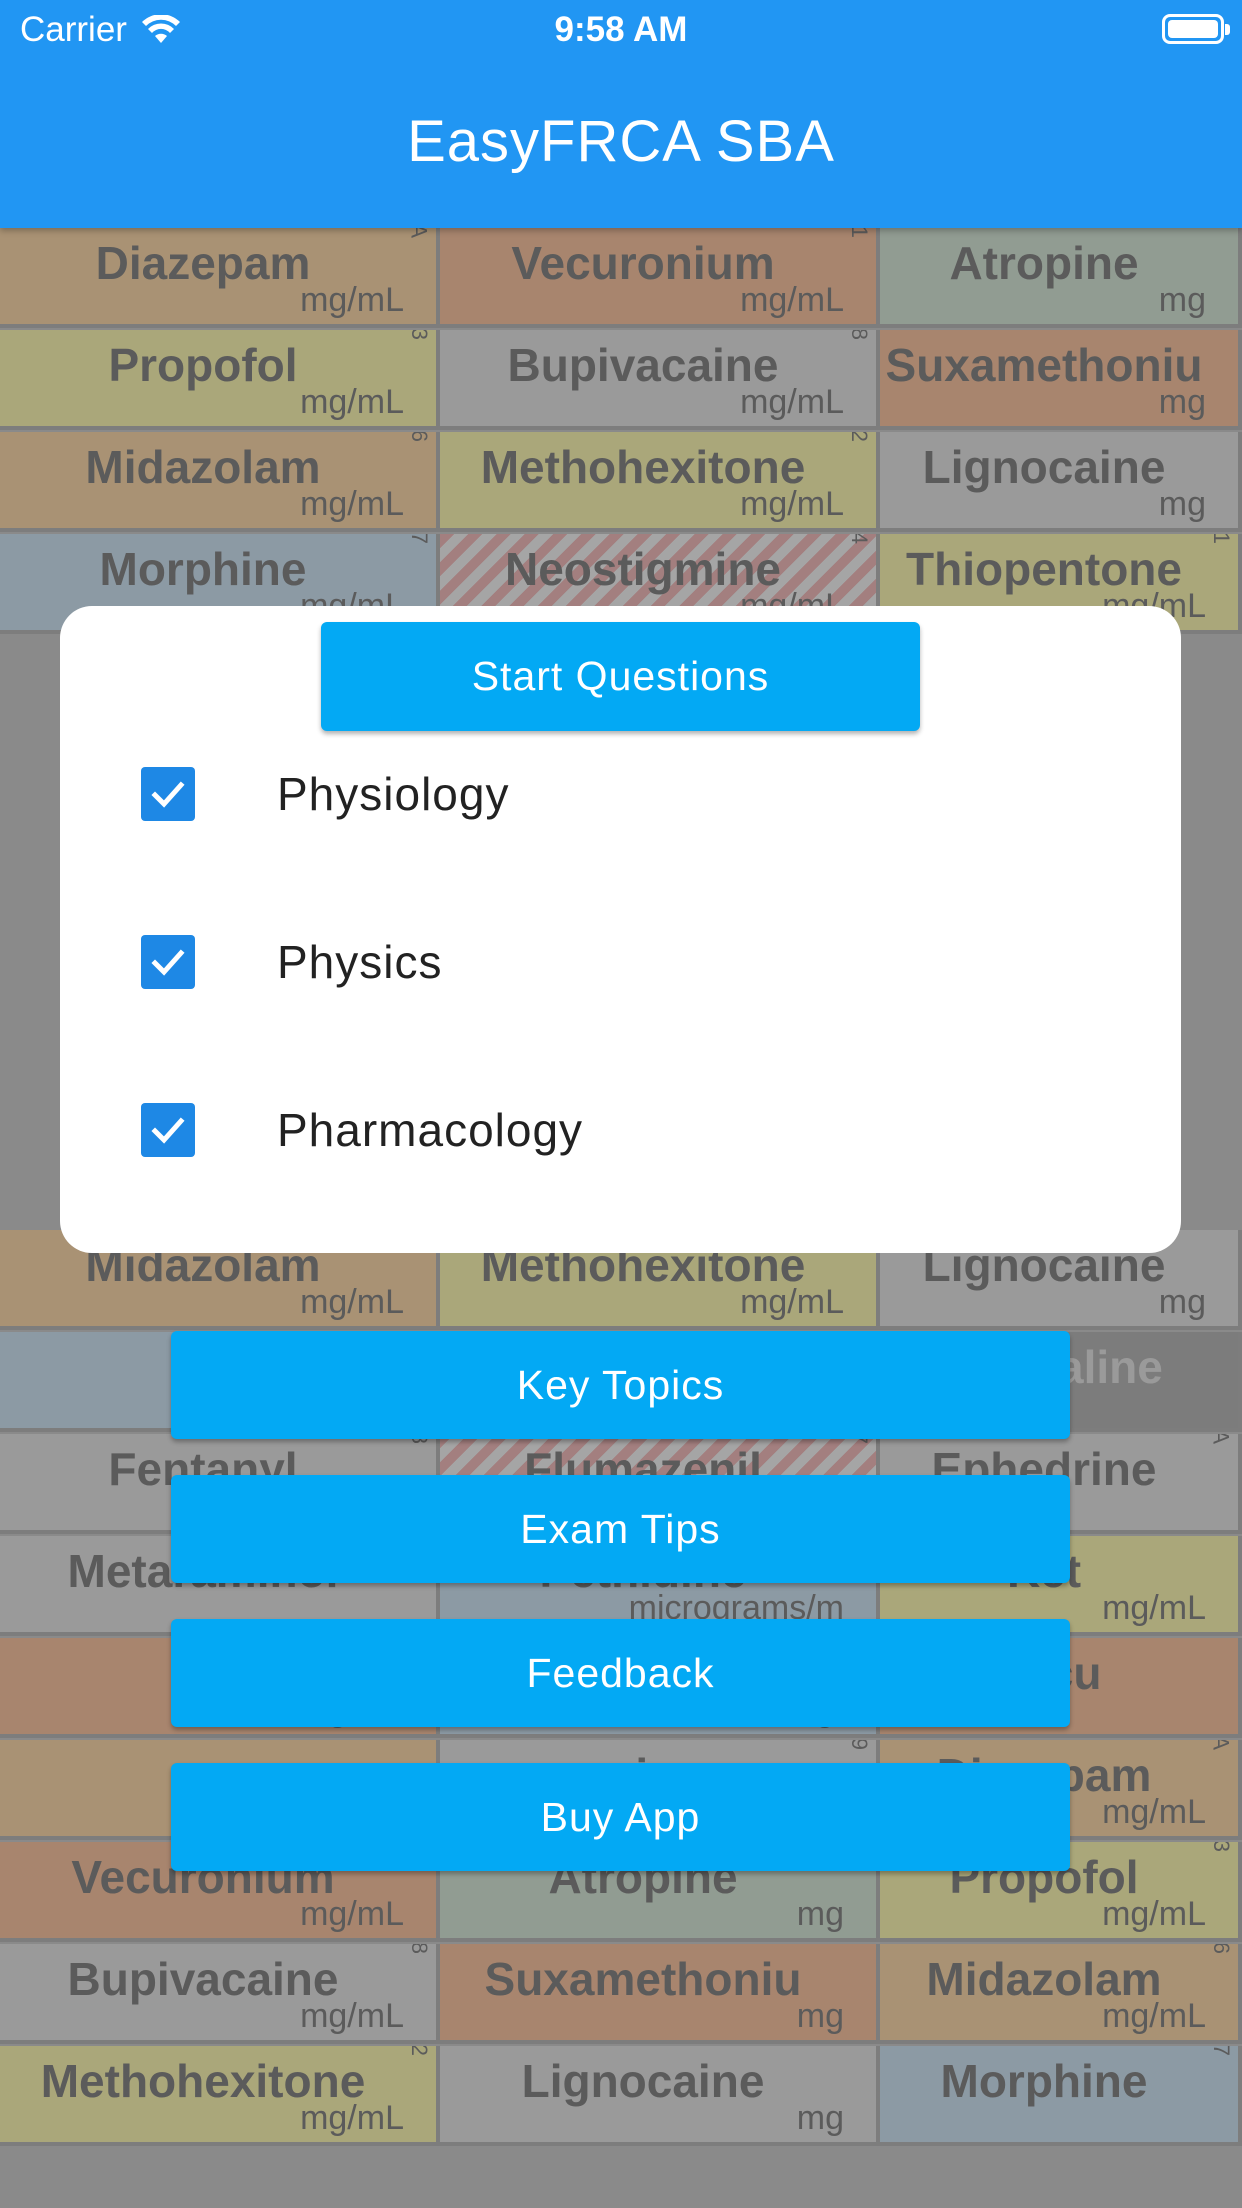 The image size is (1242, 2208). What do you see at coordinates (620, 1385) in the screenshot?
I see `key-topics-button: Key Topics` at bounding box center [620, 1385].